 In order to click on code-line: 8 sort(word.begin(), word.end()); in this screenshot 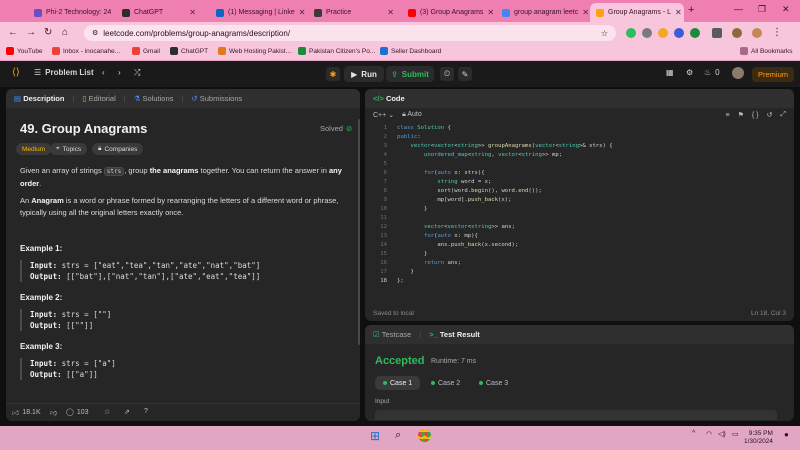, I will do `click(579, 190)`.